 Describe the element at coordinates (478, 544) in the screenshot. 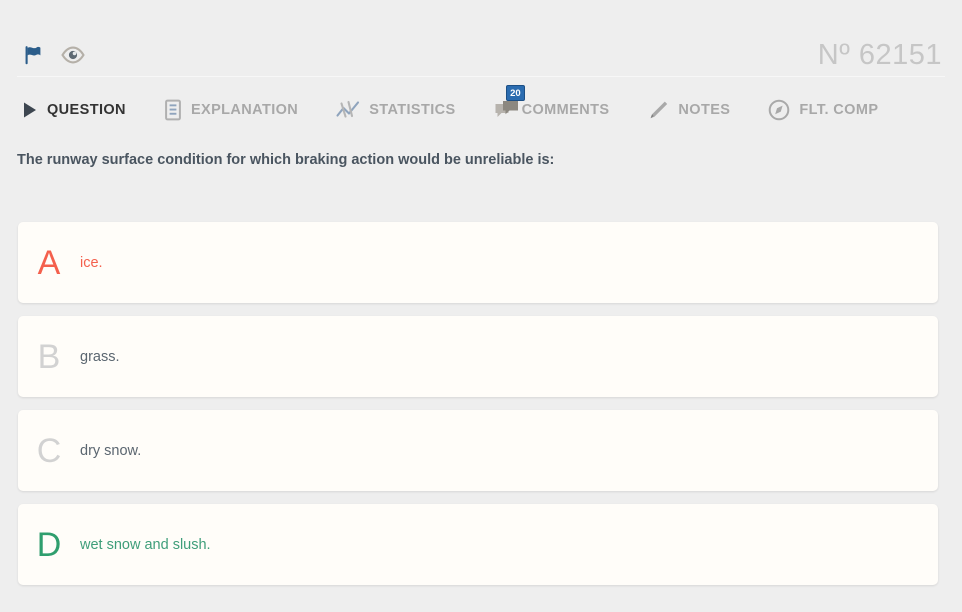

I see `answer-option-d: D wet snow and slush.` at that location.